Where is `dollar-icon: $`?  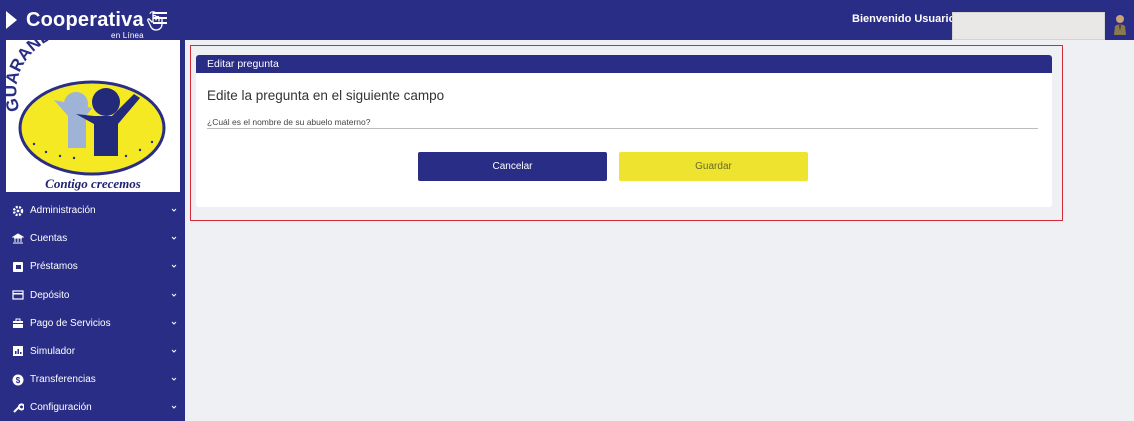
dollar-icon: $ is located at coordinates (18, 380).